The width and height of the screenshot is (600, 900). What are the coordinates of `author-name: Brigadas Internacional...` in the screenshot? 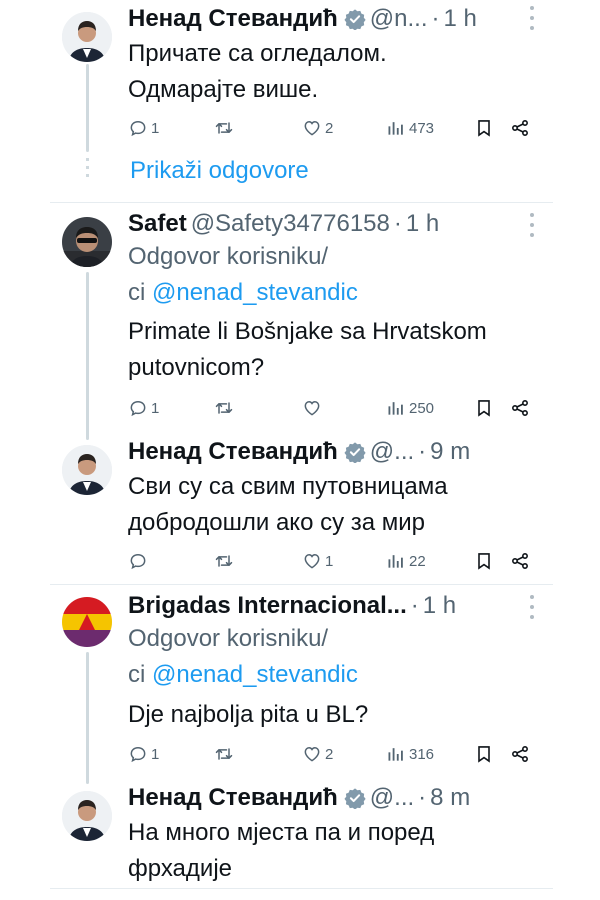 It's located at (267, 606).